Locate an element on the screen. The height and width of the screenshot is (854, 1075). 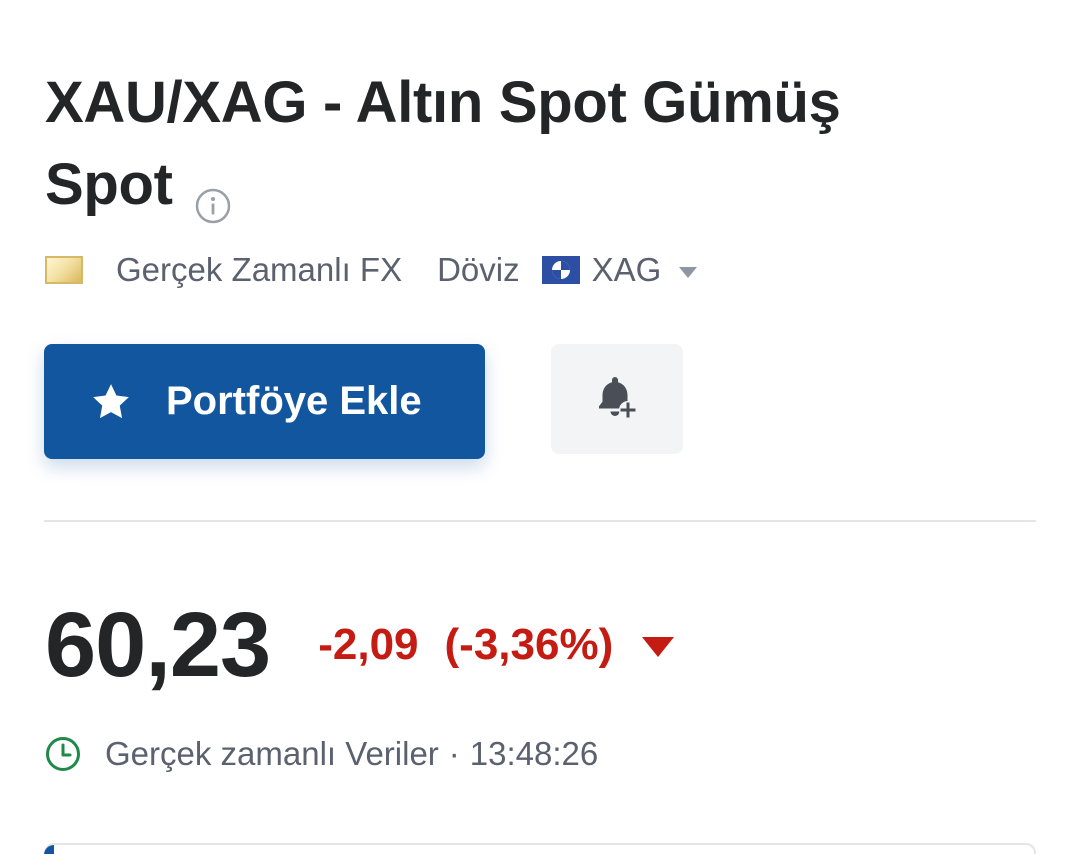
info-circle-icon is located at coordinates (213, 193).